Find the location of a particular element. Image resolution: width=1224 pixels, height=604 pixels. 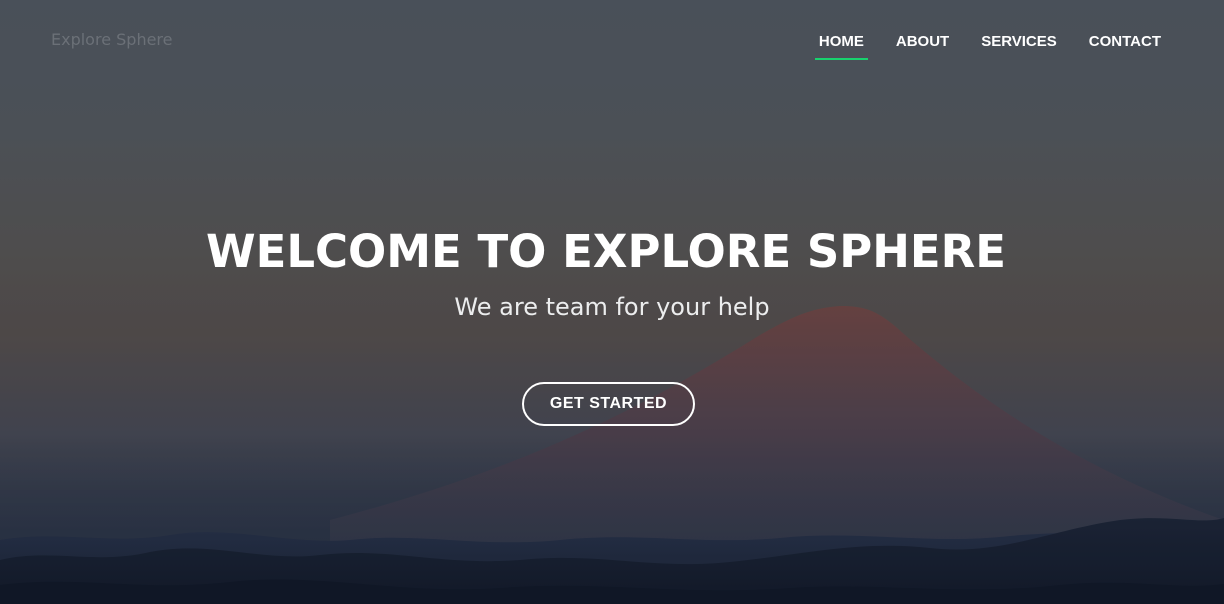

nav-item-about: ABOUT is located at coordinates (922, 45).